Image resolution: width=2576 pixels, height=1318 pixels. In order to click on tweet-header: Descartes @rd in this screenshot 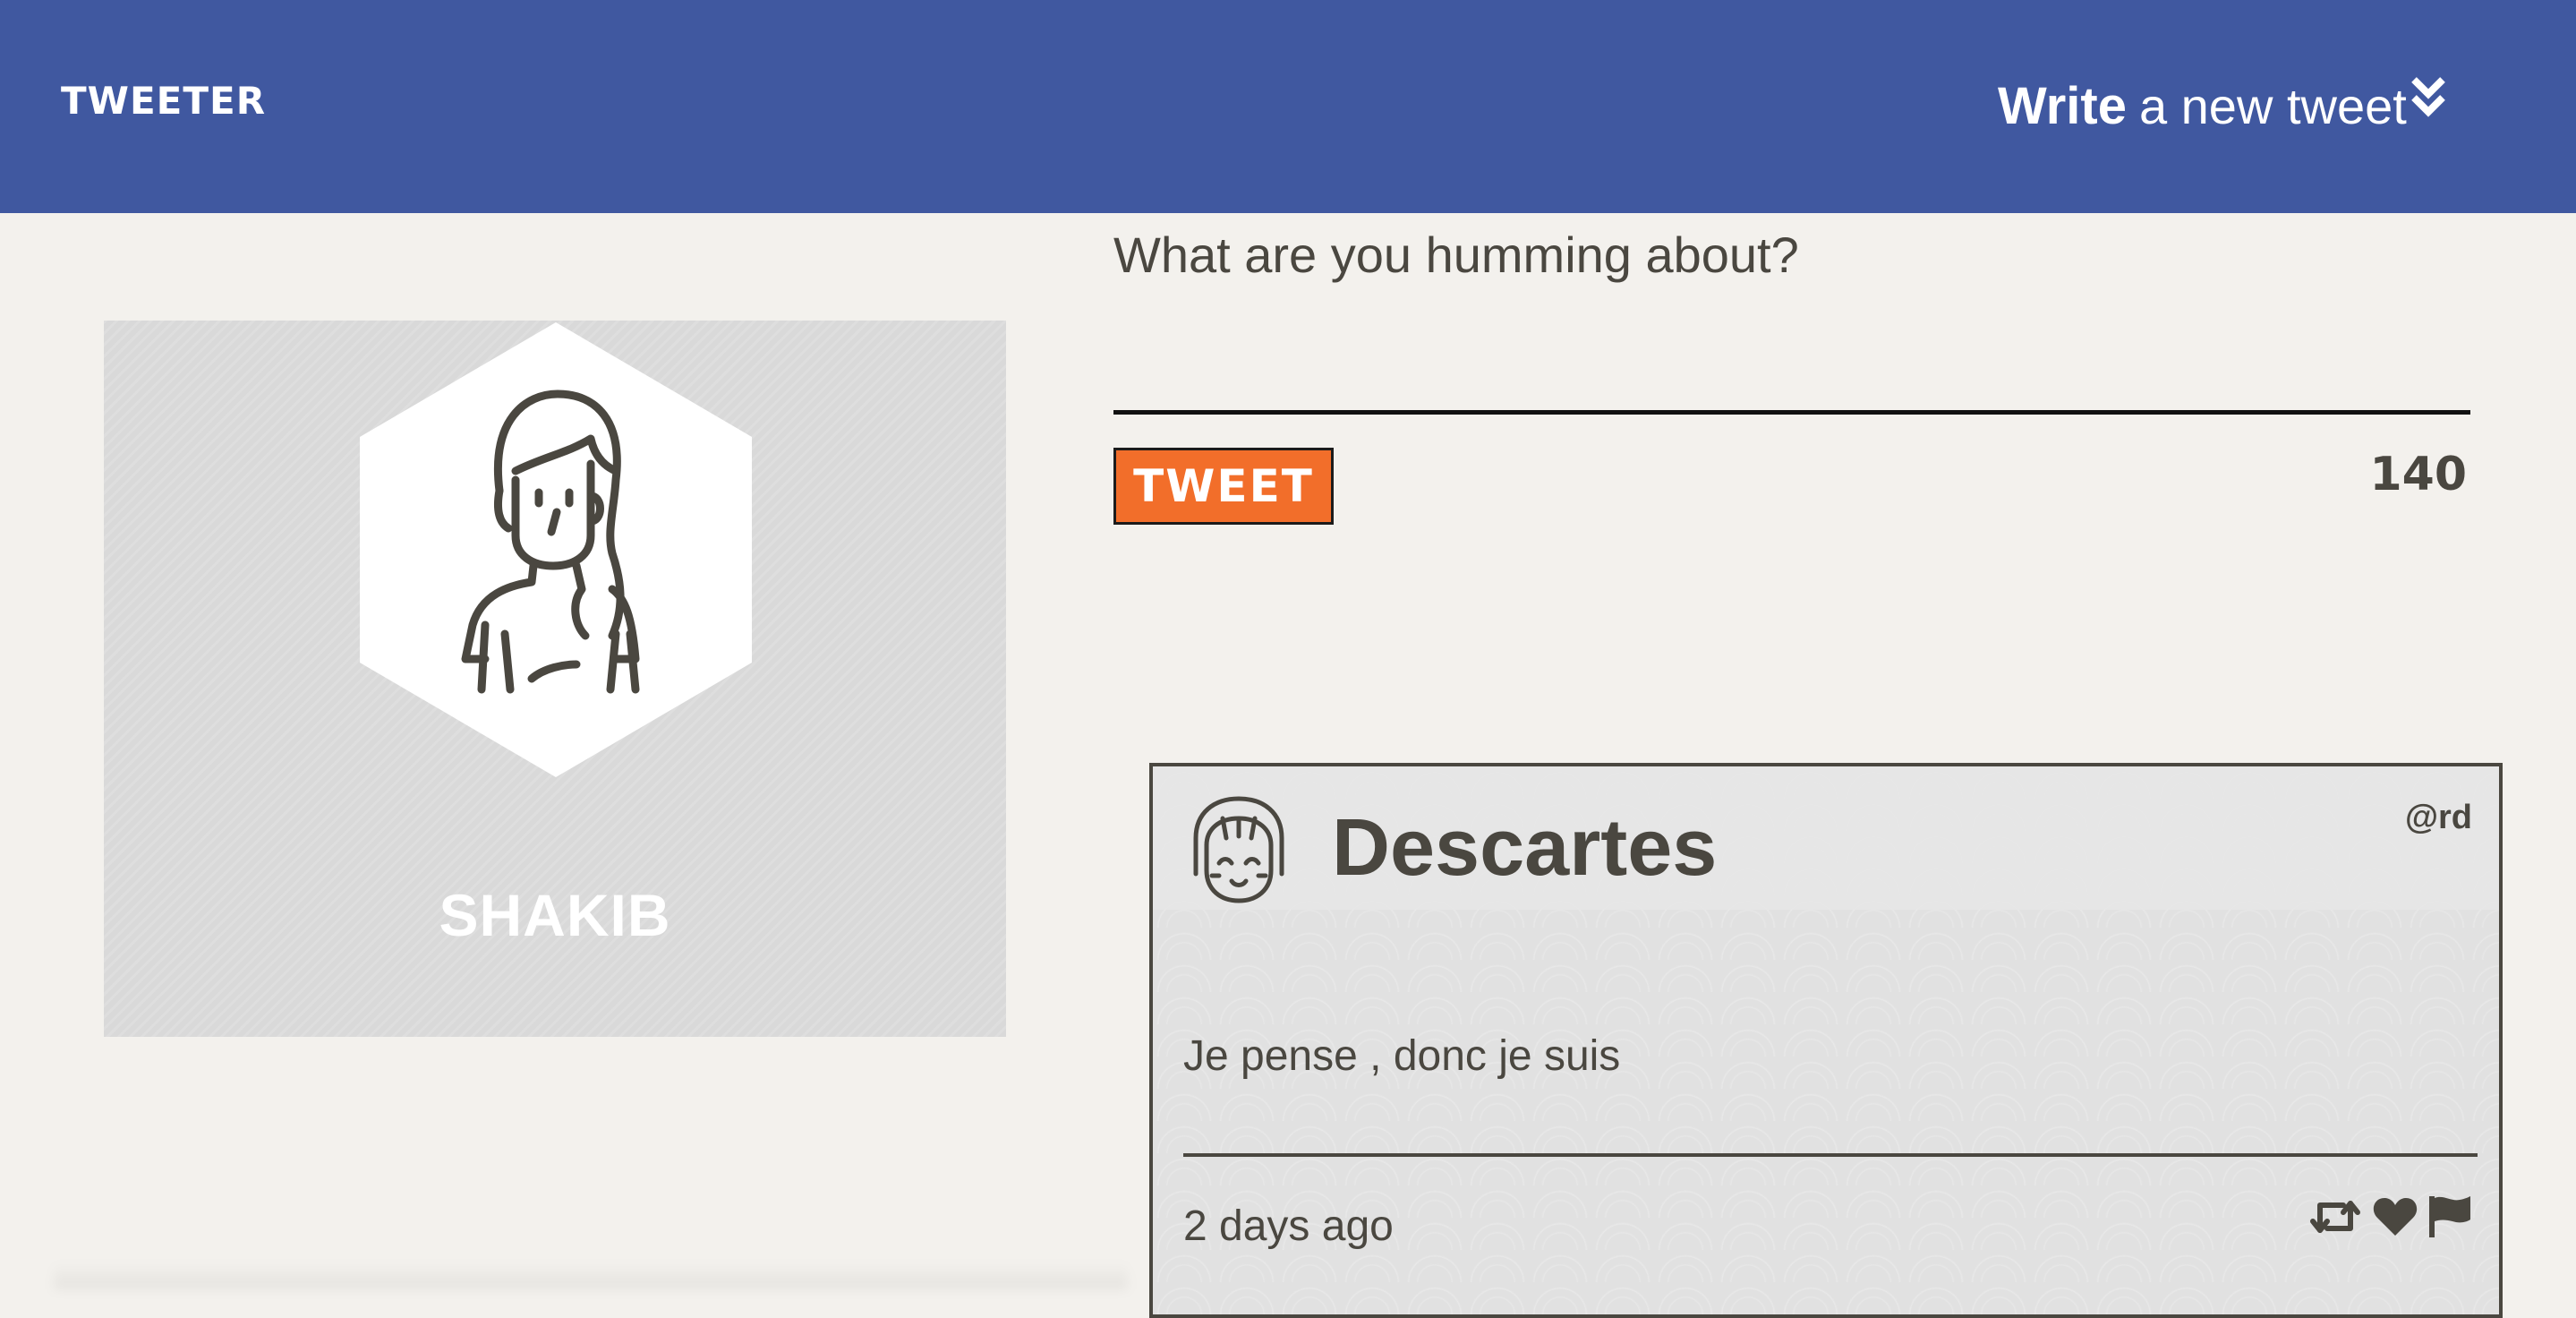, I will do `click(1826, 838)`.